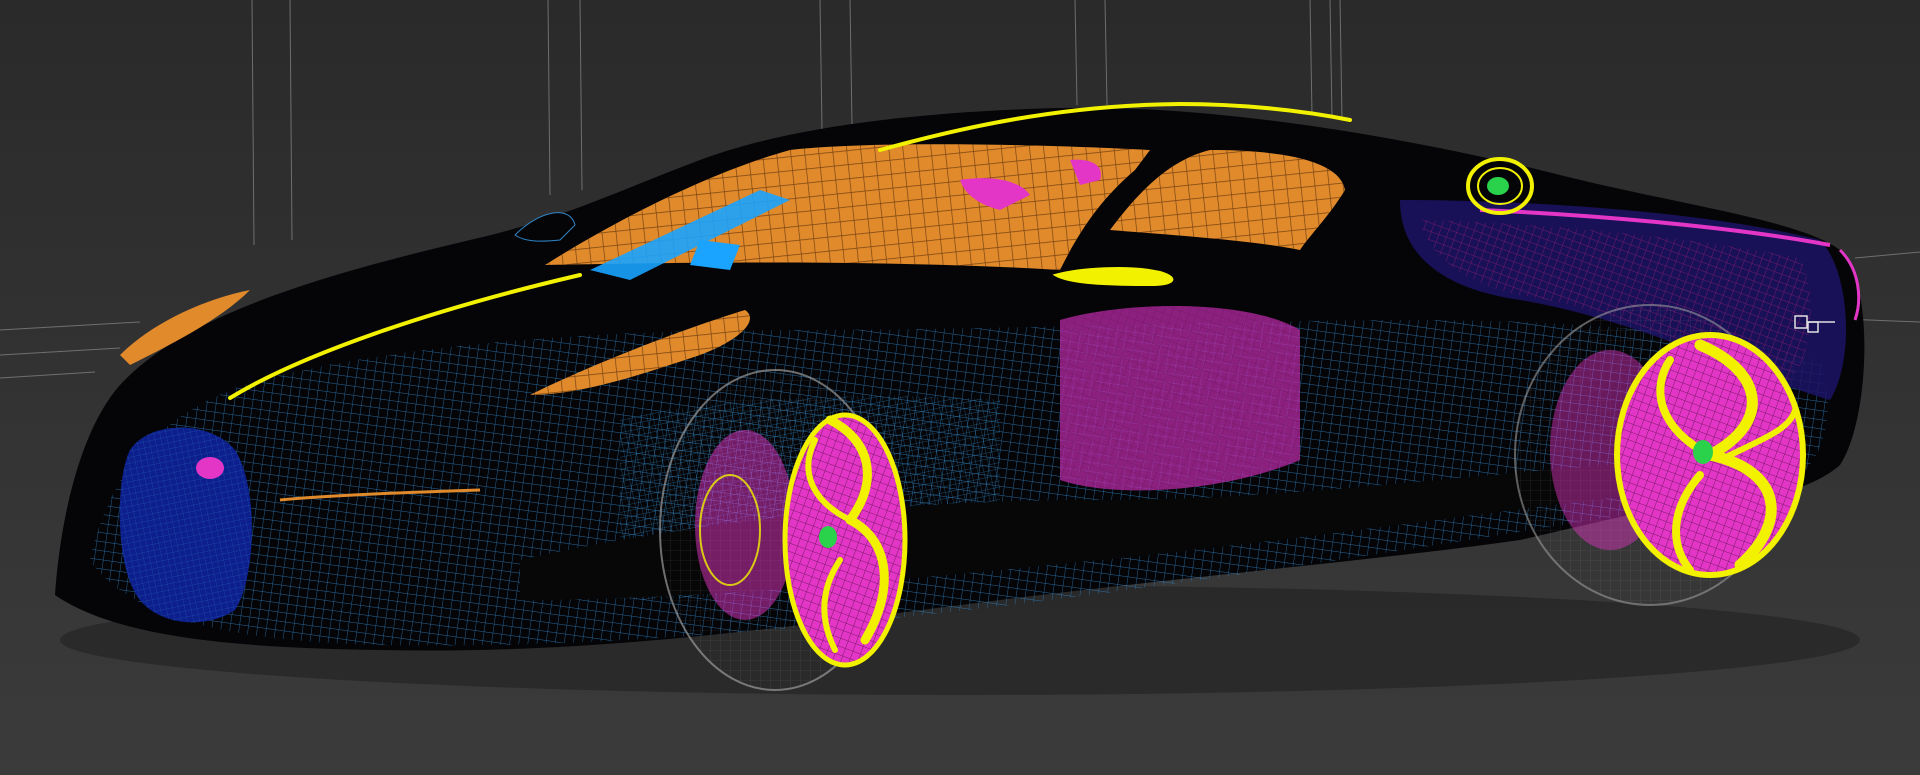  Describe the element at coordinates (1500, 186) in the screenshot. I see `fuel-cap-icon` at that location.